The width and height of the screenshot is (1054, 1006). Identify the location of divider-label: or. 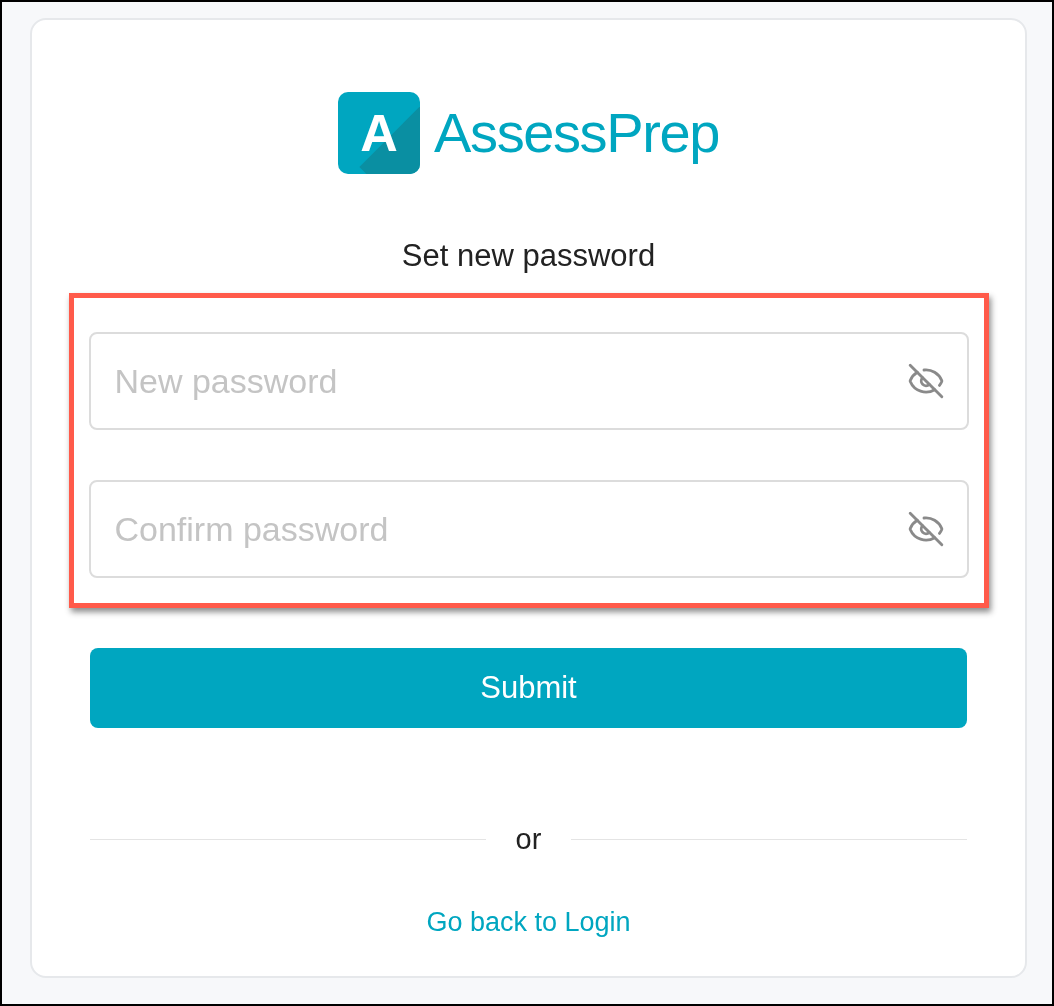
(528, 839).